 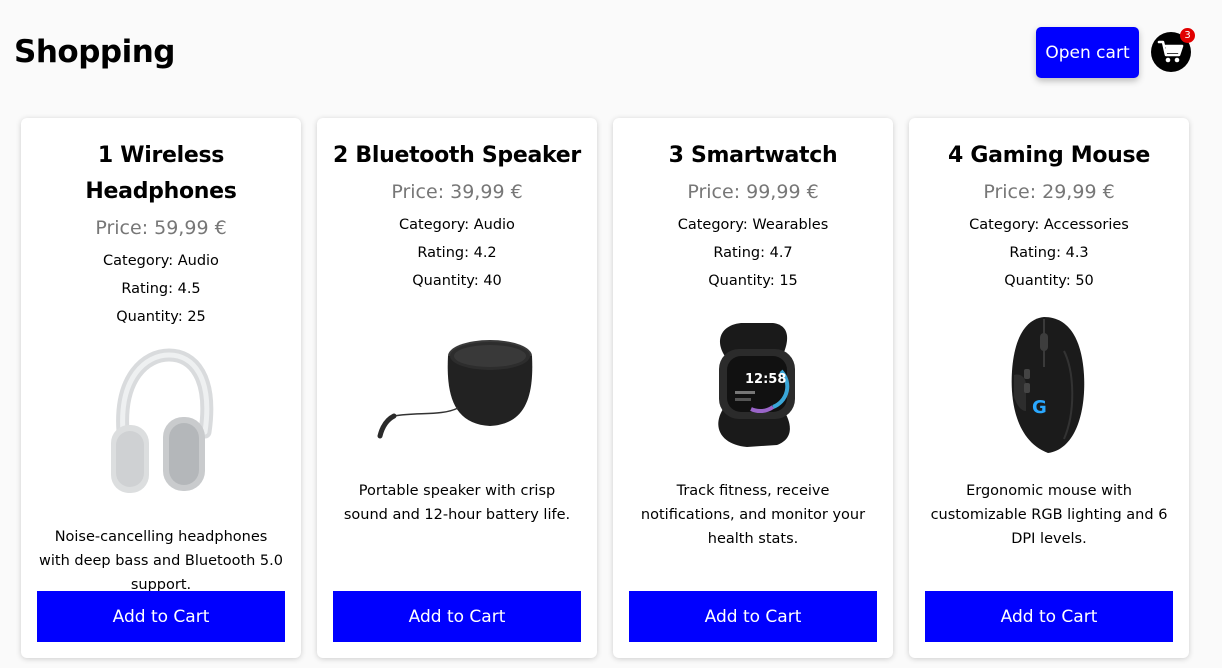 I want to click on product-quantity: Quantity: 15, so click(x=753, y=281).